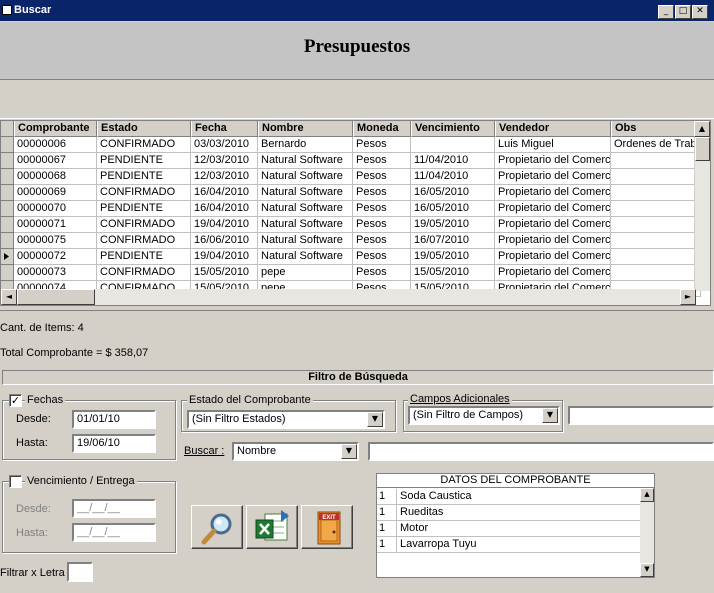 The image size is (714, 593). I want to click on column-header: Estado, so click(144, 129).